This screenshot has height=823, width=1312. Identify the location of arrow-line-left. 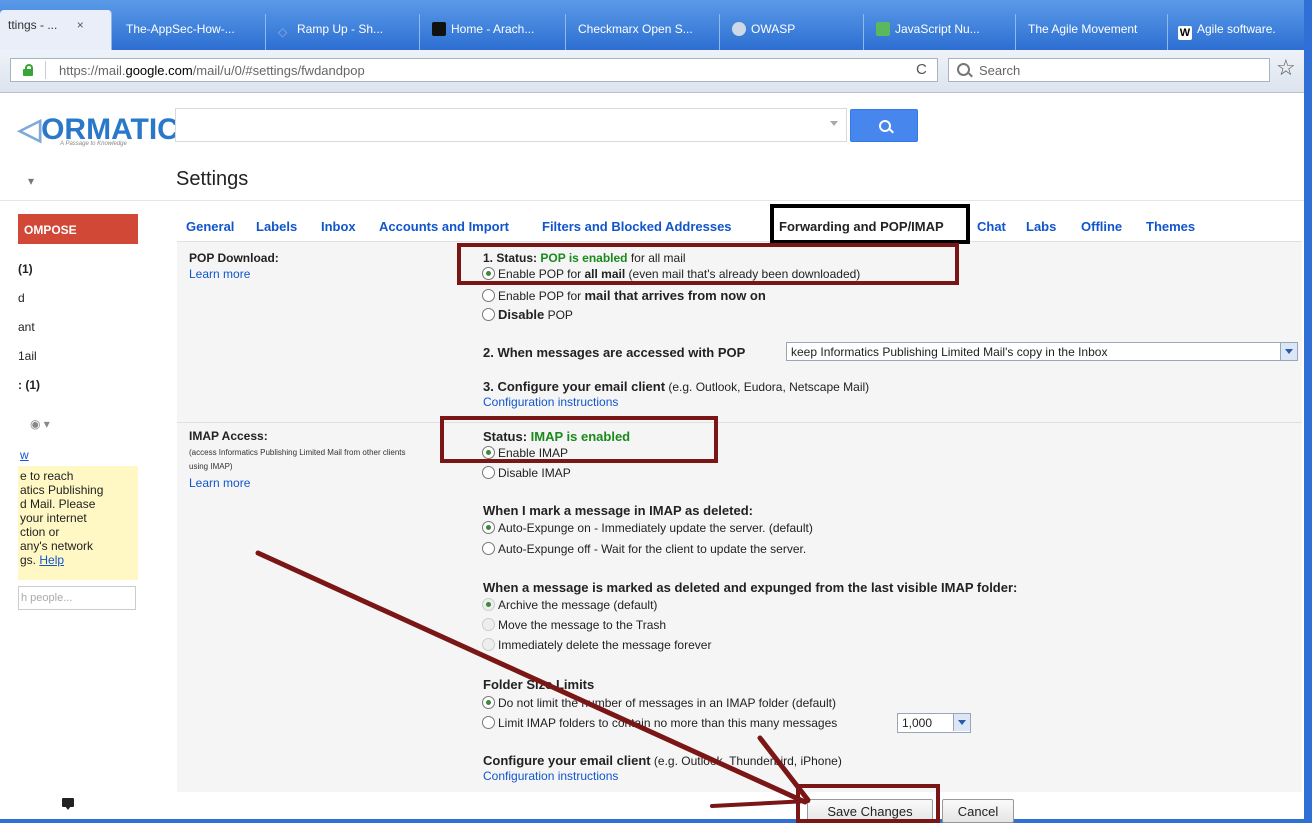
(531, 677).